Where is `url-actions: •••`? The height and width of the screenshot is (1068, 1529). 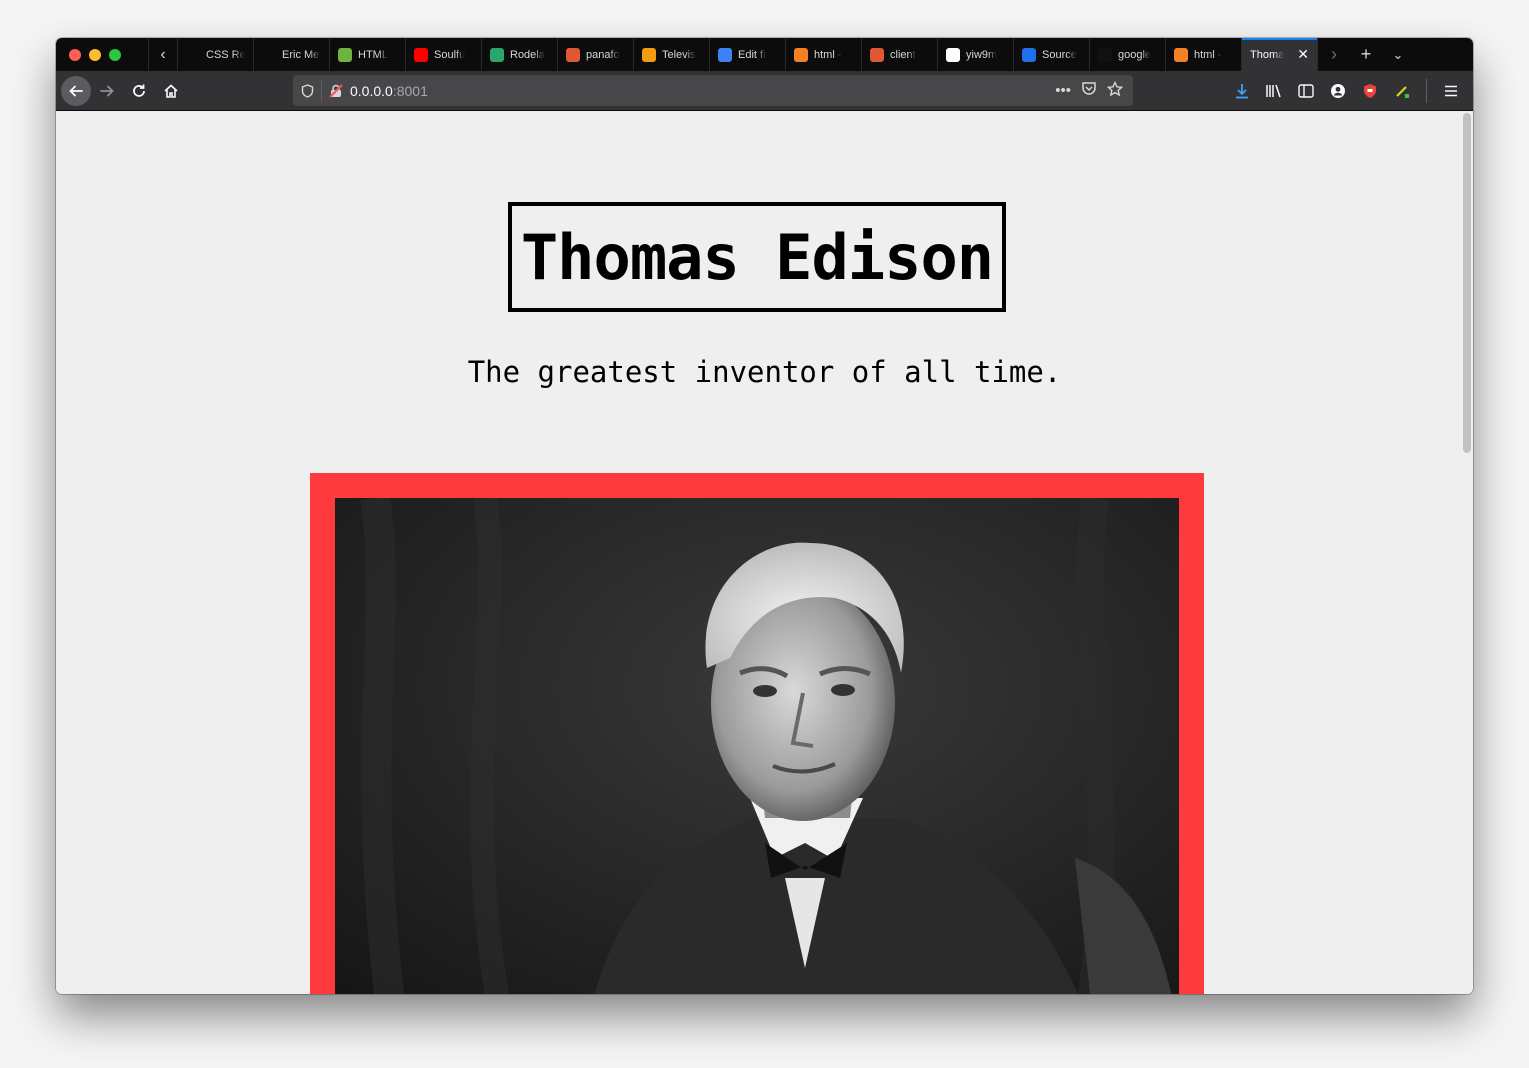 url-actions: ••• is located at coordinates (1094, 90).